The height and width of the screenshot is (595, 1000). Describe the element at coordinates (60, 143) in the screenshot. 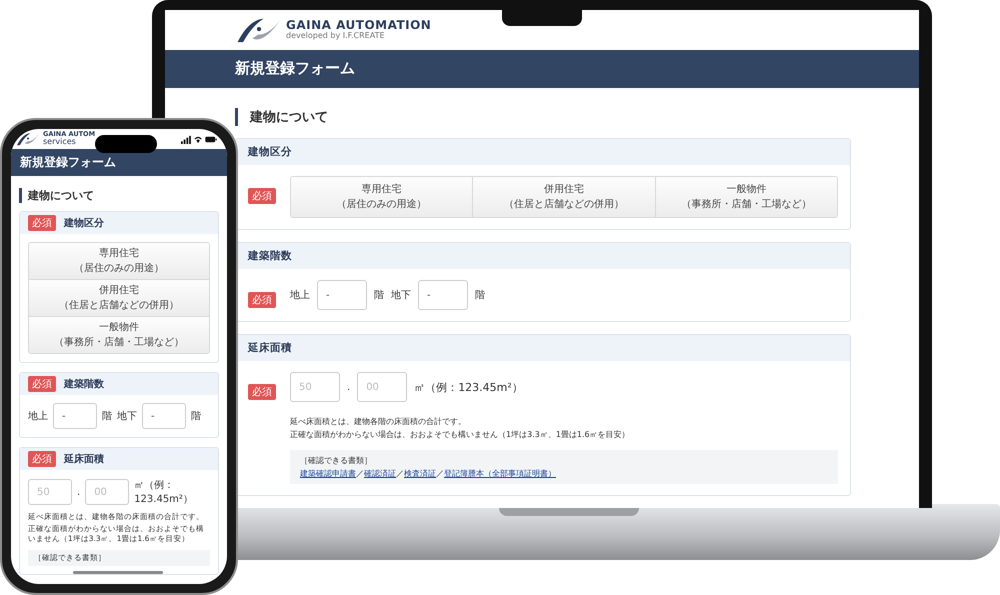

I see `logo-tagline: services` at that location.